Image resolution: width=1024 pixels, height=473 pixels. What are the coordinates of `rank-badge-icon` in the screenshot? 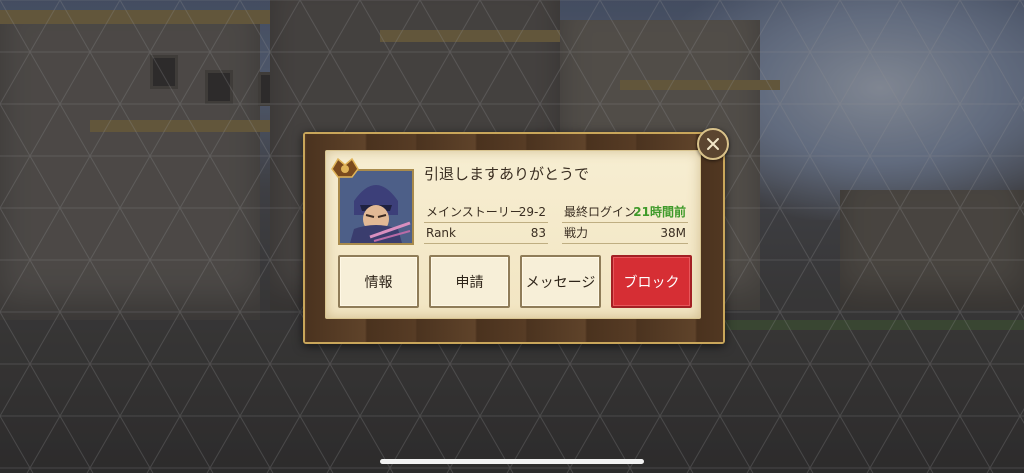 It's located at (345, 167).